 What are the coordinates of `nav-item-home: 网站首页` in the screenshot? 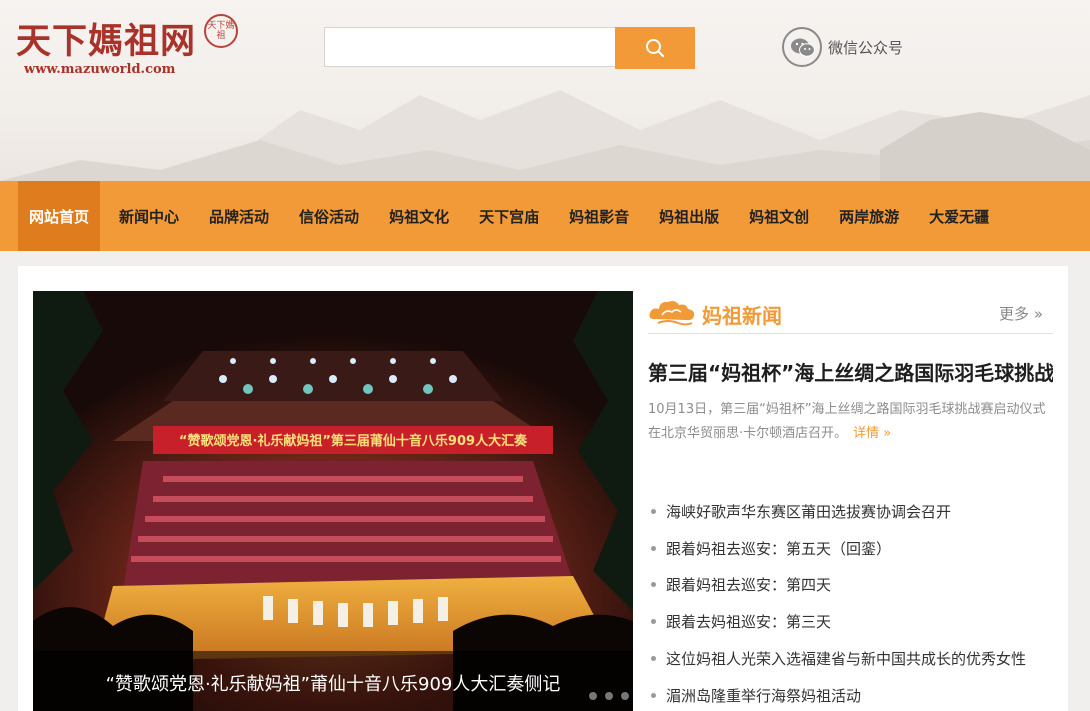 It's located at (59, 216).